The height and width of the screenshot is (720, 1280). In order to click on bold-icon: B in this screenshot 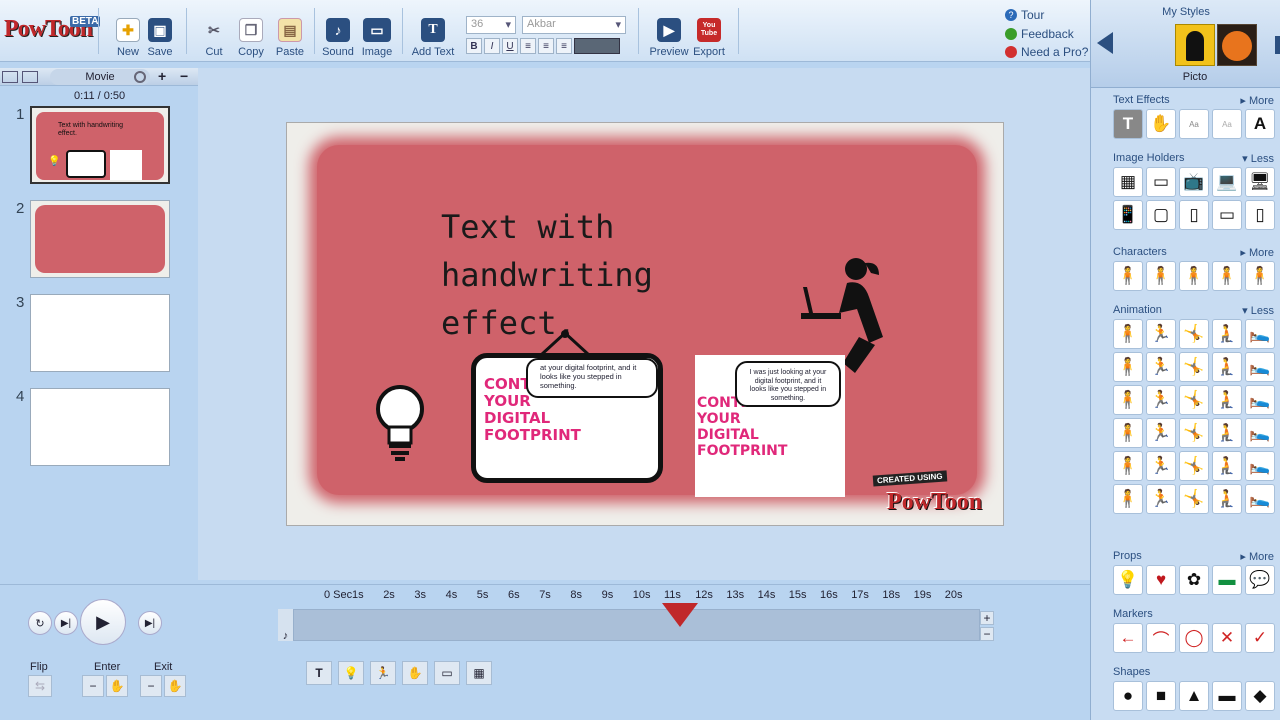, I will do `click(474, 46)`.